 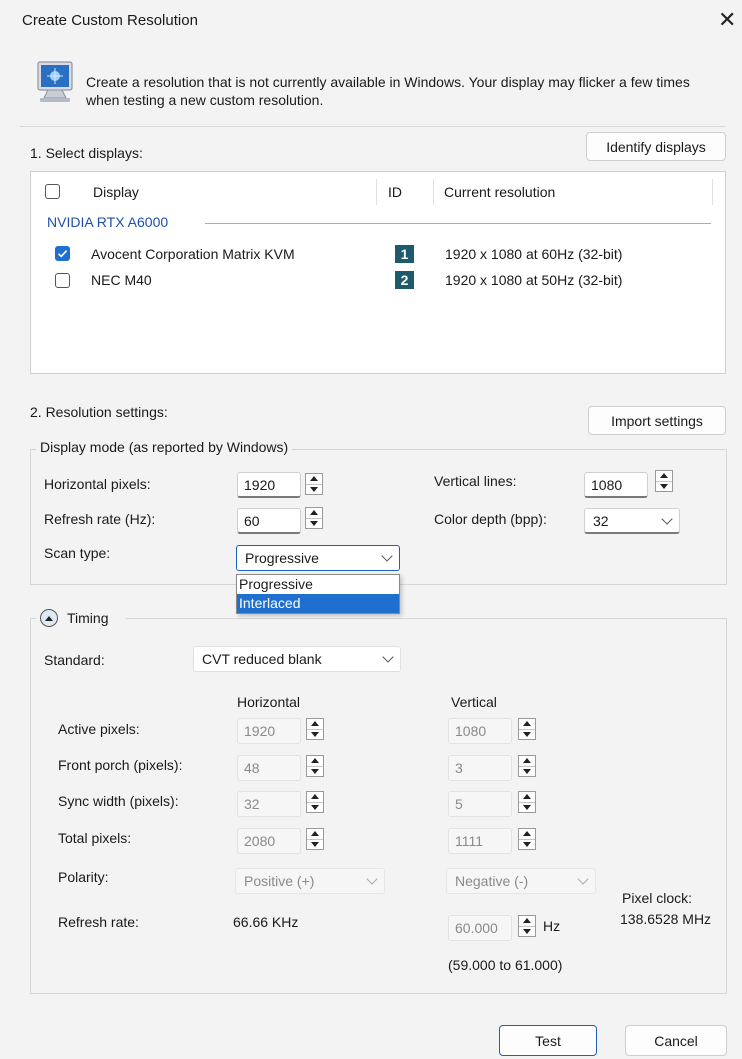 I want to click on scan-type-option: Interlaced, so click(x=318, y=603).